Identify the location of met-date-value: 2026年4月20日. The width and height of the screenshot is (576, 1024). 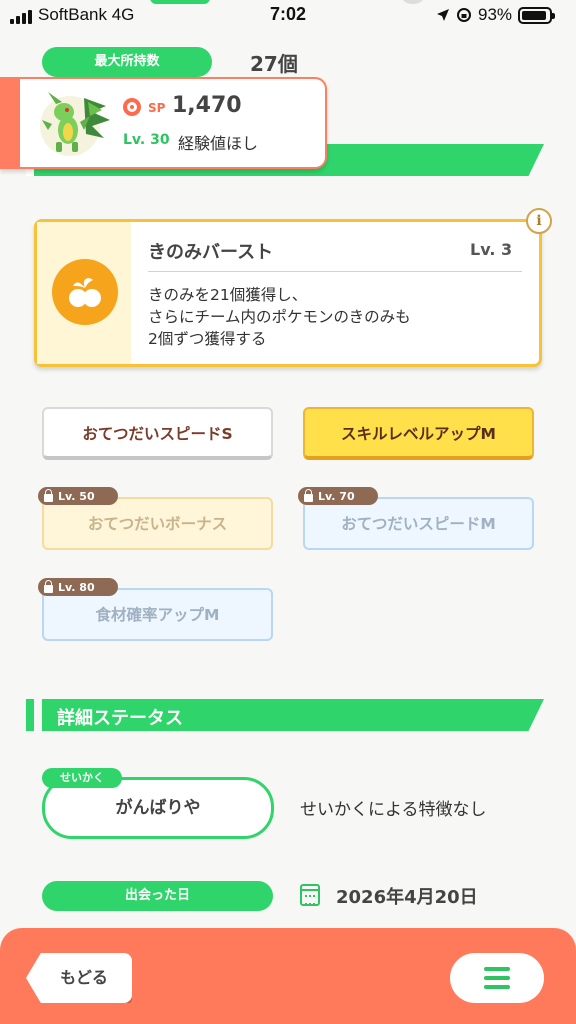
(407, 897).